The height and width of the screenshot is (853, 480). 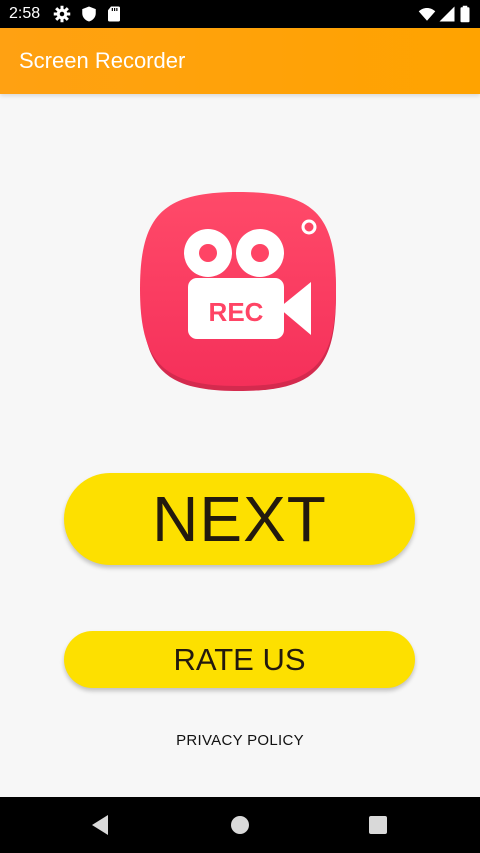 I want to click on back-icon, so click(x=100, y=825).